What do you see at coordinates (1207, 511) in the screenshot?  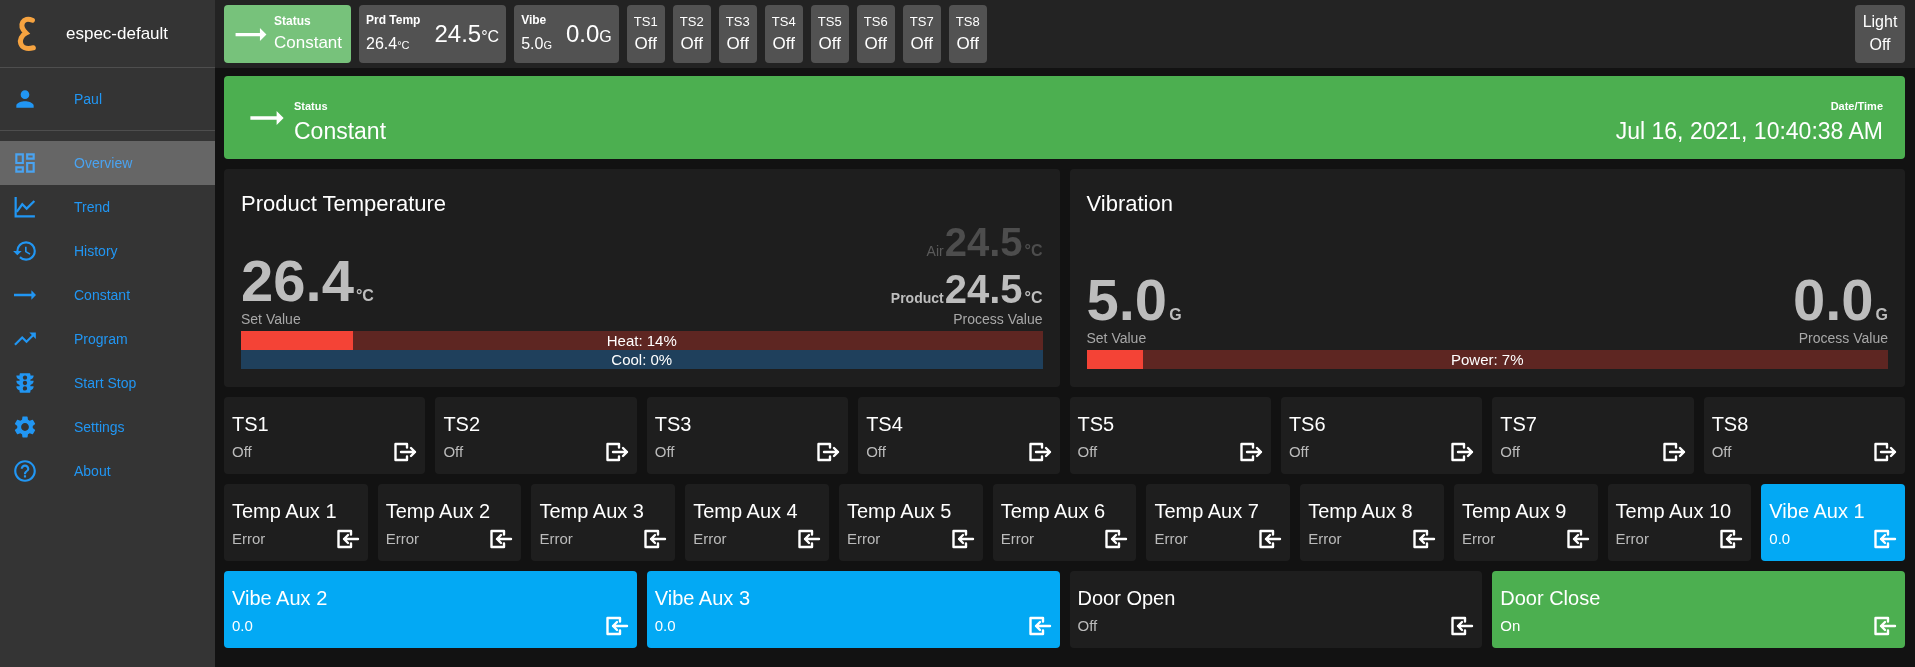 I see `tile-title: Temp Aux 7` at bounding box center [1207, 511].